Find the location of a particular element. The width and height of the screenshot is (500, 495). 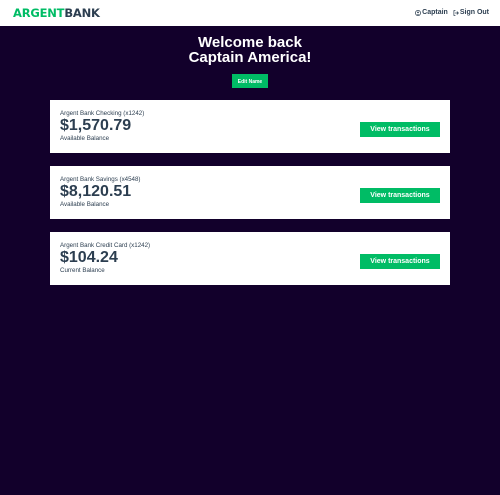

logo: ARGENTBANK is located at coordinates (56, 13).